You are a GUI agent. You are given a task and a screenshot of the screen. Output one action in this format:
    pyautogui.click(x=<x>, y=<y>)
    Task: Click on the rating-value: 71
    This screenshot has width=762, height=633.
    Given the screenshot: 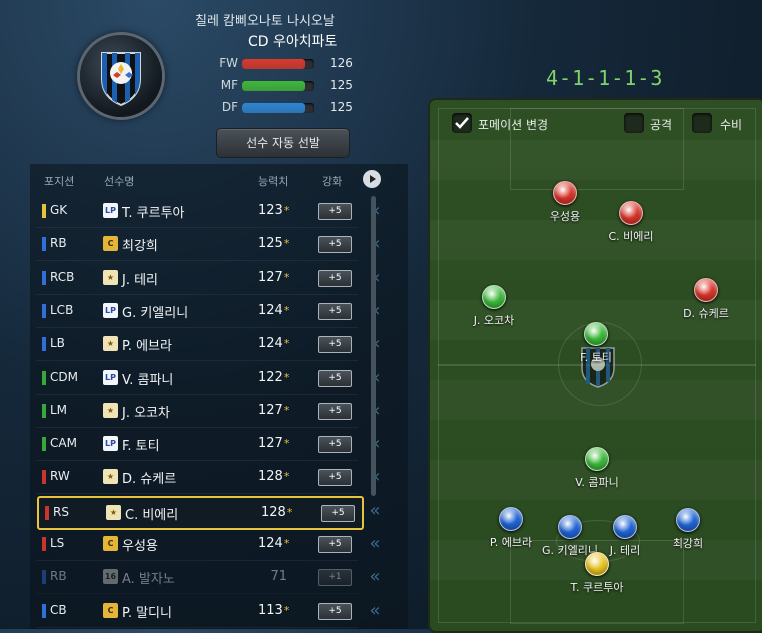 What is the action you would take?
    pyautogui.click(x=278, y=577)
    